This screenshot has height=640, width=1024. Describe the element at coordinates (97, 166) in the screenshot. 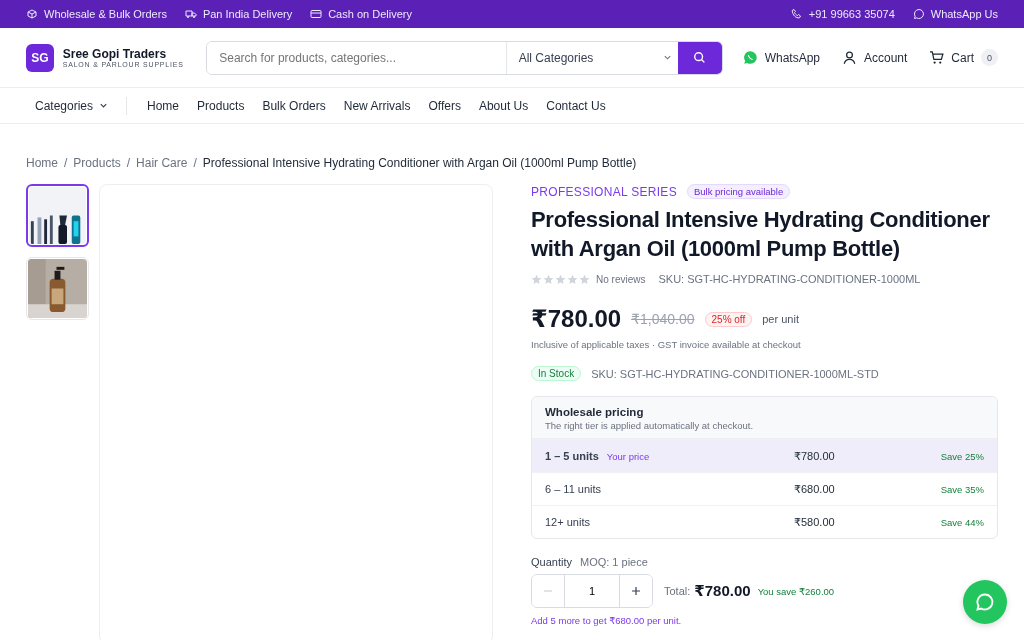

I see `breadcrumb-link: Products` at that location.